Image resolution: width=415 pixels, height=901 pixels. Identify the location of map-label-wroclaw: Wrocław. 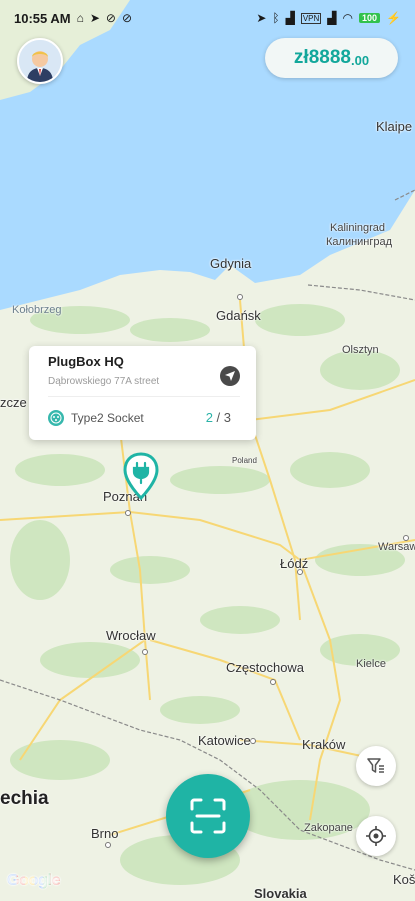
(131, 635).